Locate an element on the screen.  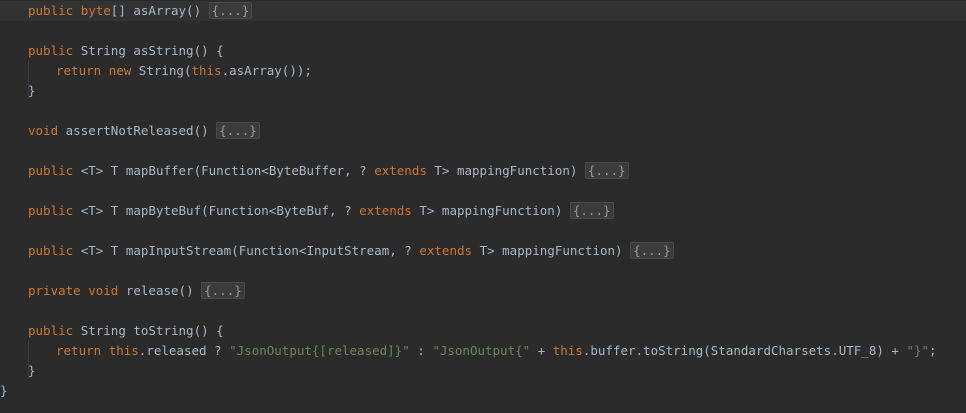
keyword-token: new is located at coordinates (123, 70).